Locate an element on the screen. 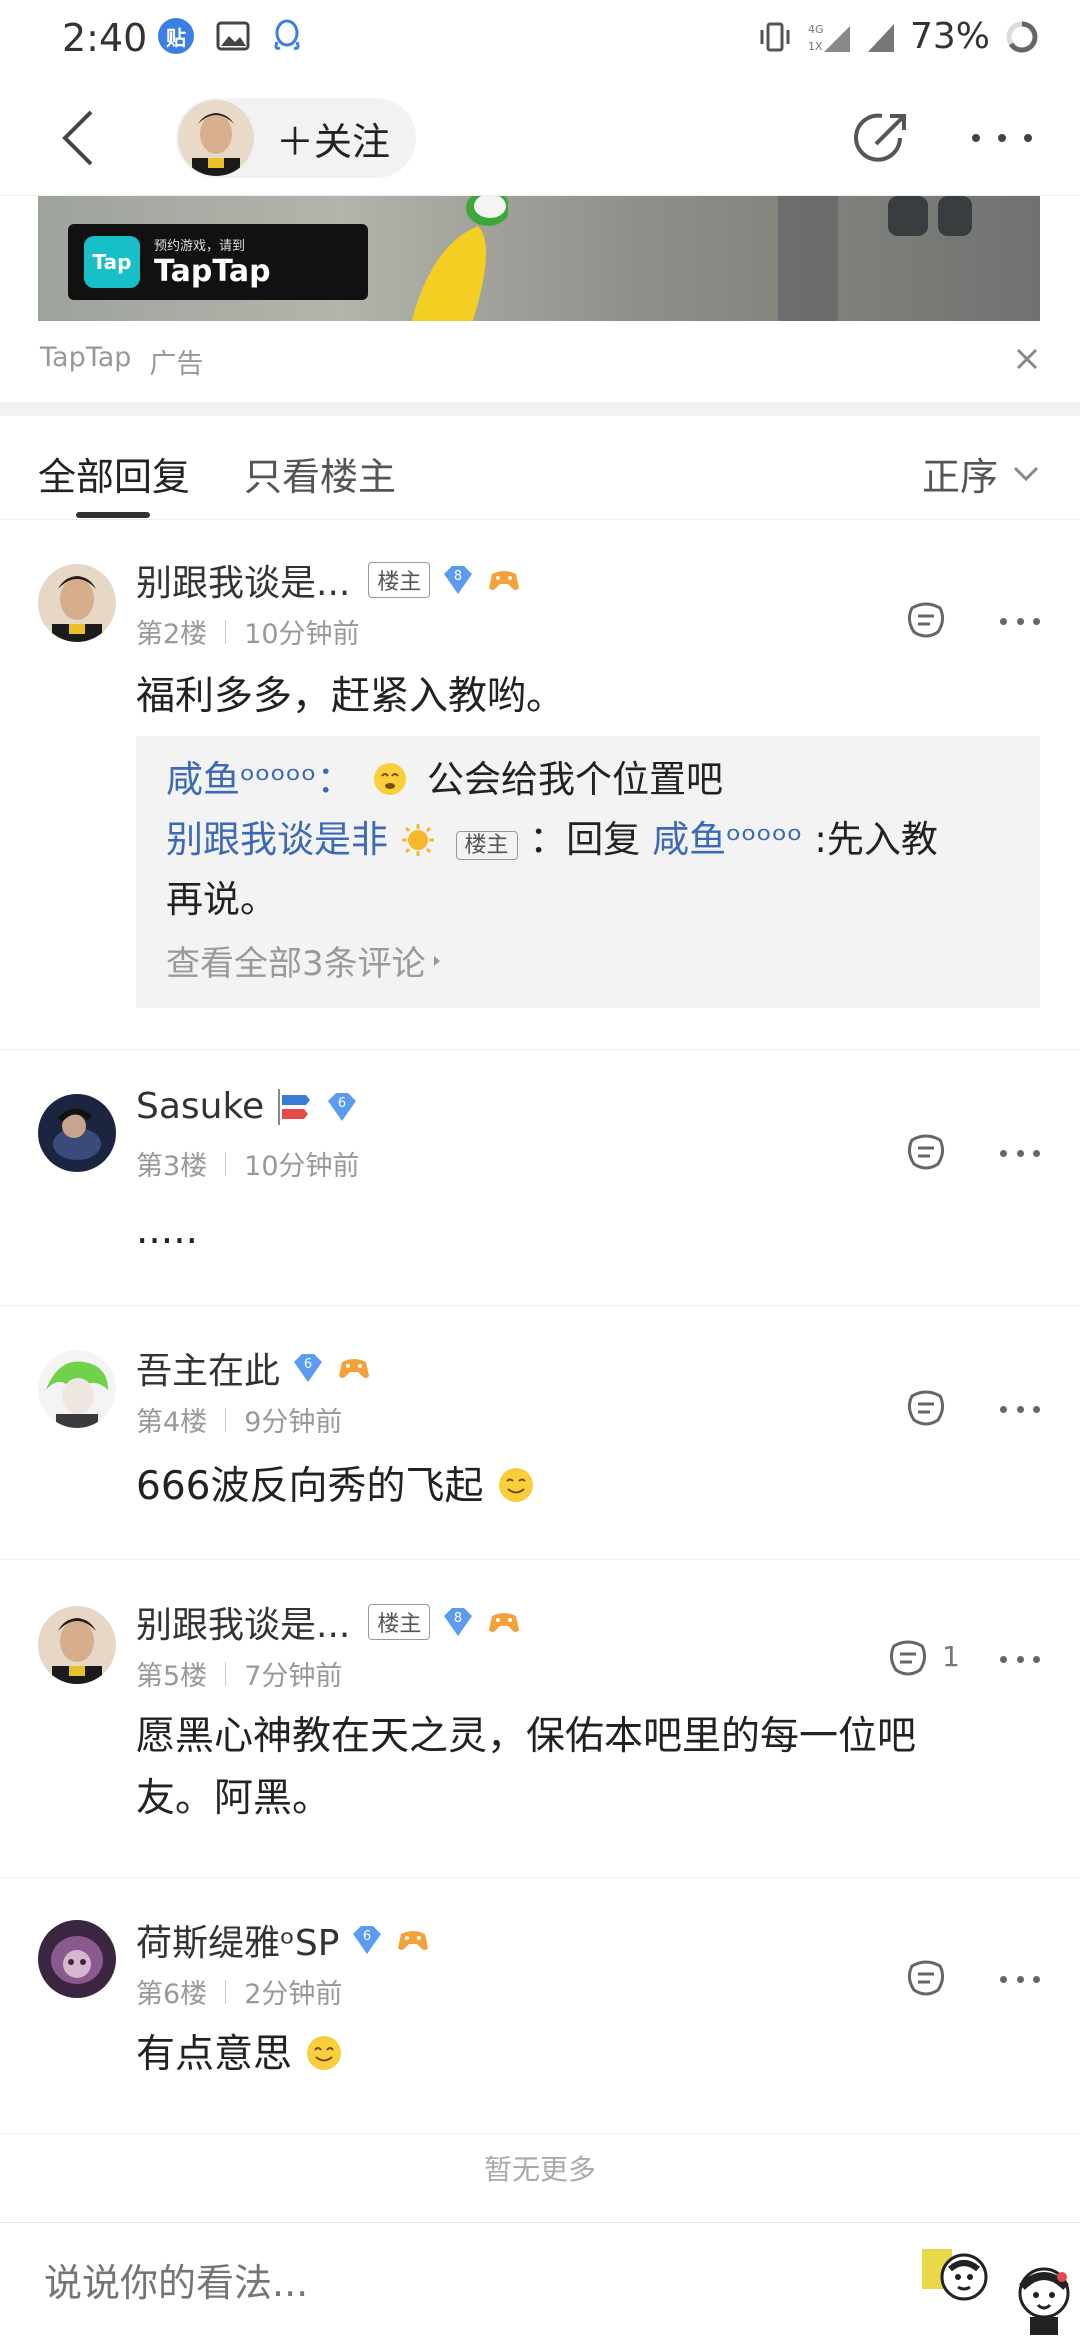 This screenshot has height=2340, width=1080. more-options-button is located at coordinates (1002, 138).